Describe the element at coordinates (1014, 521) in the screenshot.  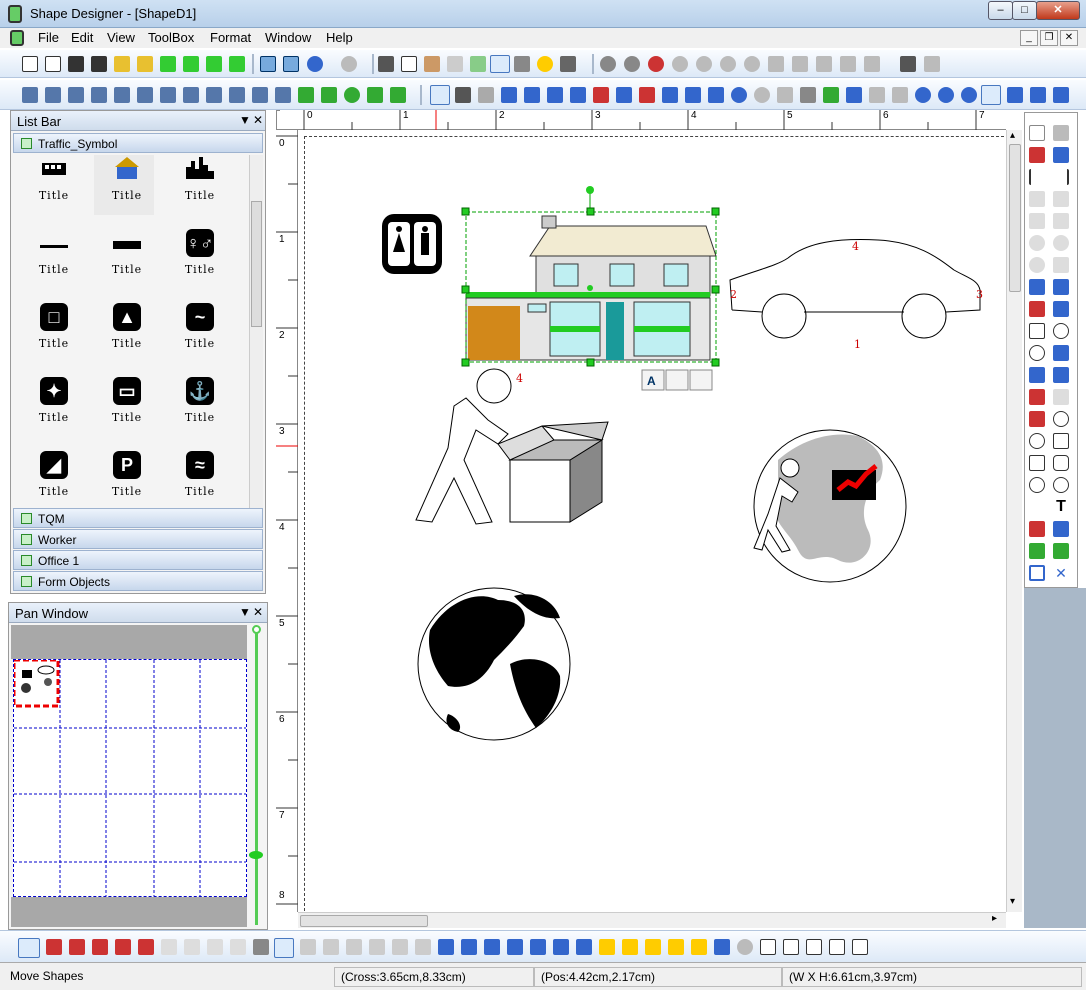
I see `vertical-scrollbar: ▴ ▾` at that location.